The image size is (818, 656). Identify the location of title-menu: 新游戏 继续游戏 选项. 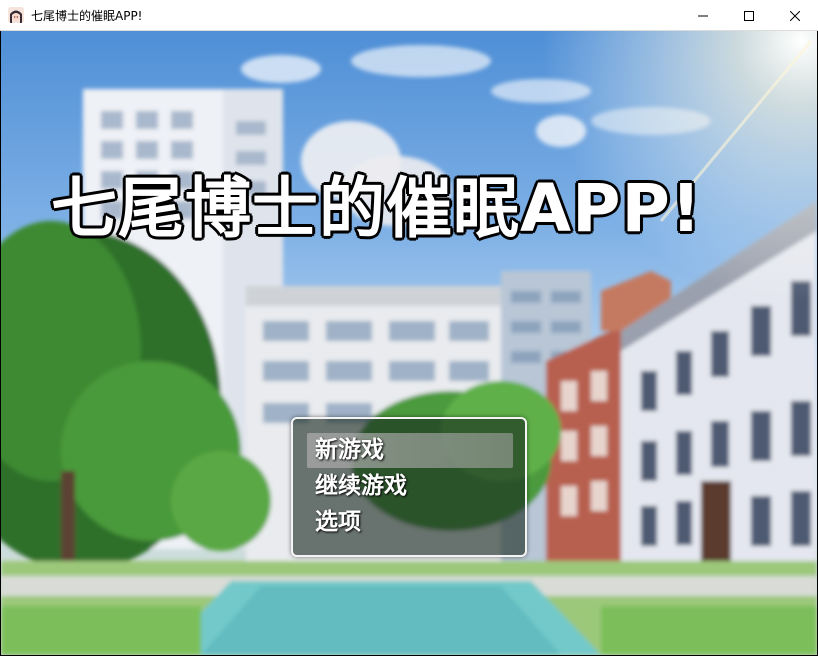
(409, 487).